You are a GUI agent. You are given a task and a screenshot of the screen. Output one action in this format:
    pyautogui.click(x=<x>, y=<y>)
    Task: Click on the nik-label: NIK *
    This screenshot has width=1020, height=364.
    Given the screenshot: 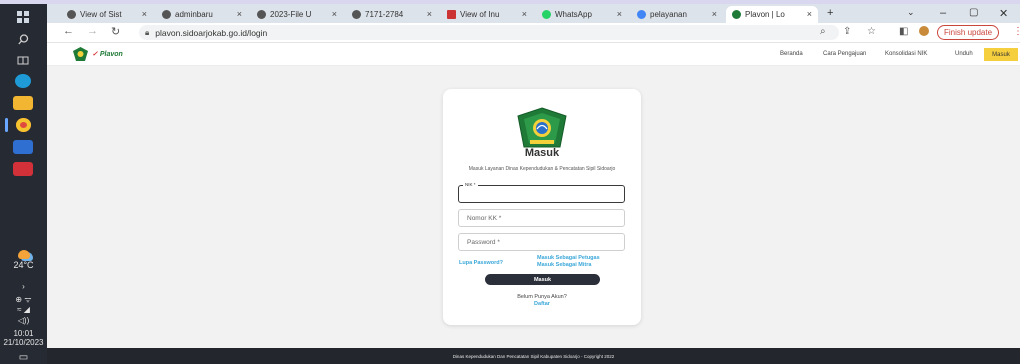 What is the action you would take?
    pyautogui.click(x=470, y=184)
    